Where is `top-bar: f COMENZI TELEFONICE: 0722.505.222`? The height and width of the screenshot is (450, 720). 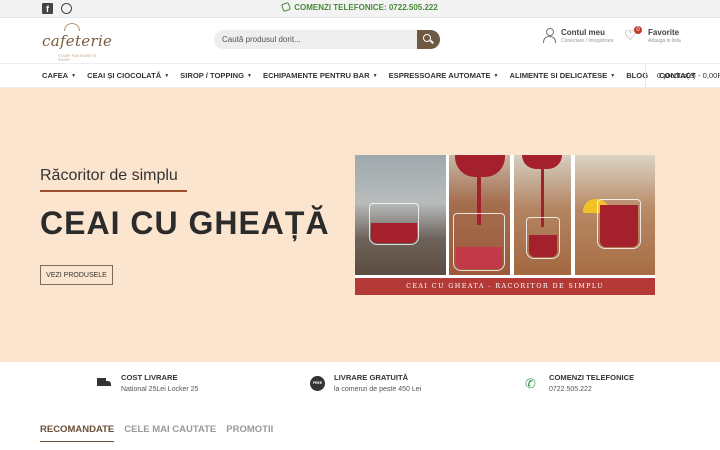 top-bar: f COMENZI TELEFONICE: 0722.505.222 is located at coordinates (360, 9).